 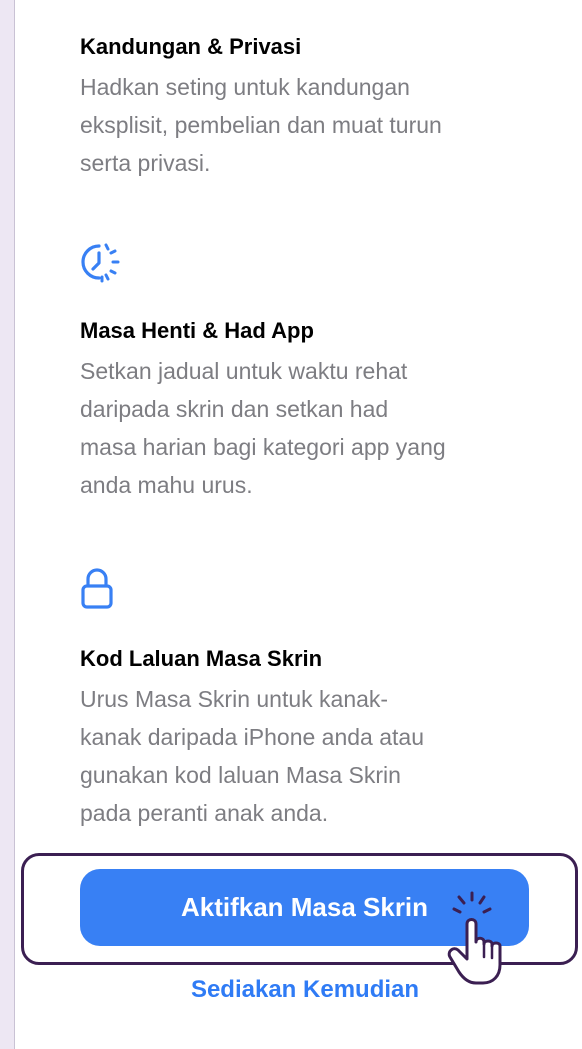 What do you see at coordinates (482, 944) in the screenshot?
I see `hand-pointer-icon` at bounding box center [482, 944].